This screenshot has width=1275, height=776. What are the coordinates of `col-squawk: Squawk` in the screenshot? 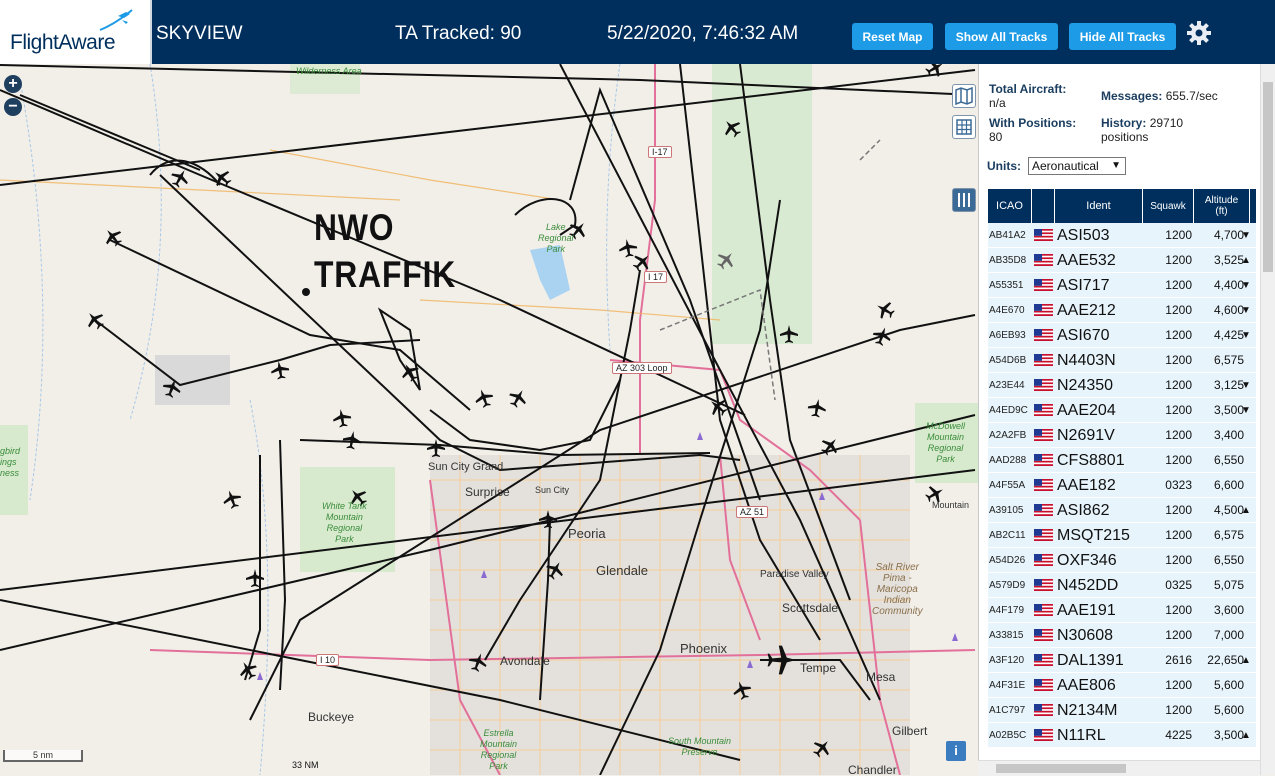 It's located at (1168, 206).